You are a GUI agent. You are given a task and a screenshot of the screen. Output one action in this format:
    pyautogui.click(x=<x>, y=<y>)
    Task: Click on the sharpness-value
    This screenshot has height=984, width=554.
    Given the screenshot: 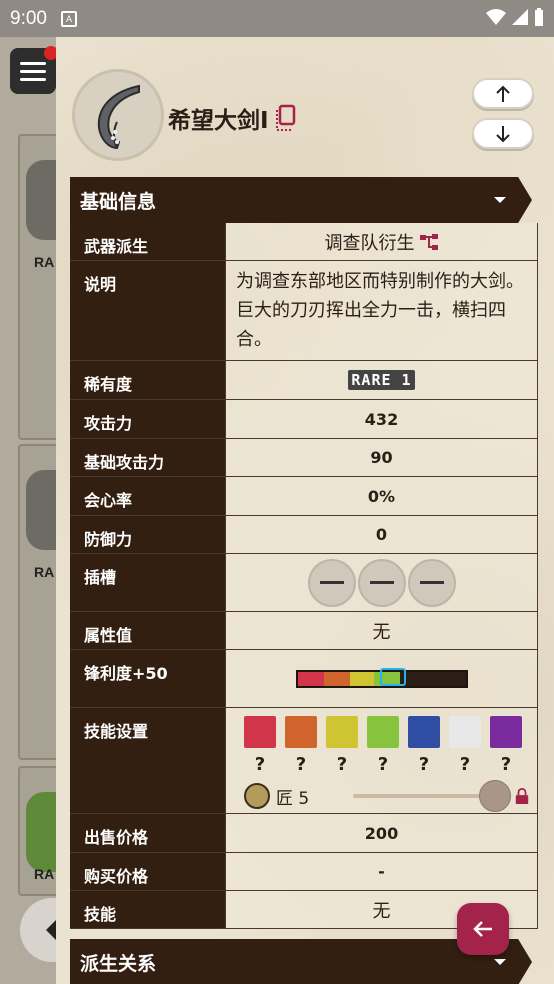 What is the action you would take?
    pyautogui.click(x=381, y=678)
    